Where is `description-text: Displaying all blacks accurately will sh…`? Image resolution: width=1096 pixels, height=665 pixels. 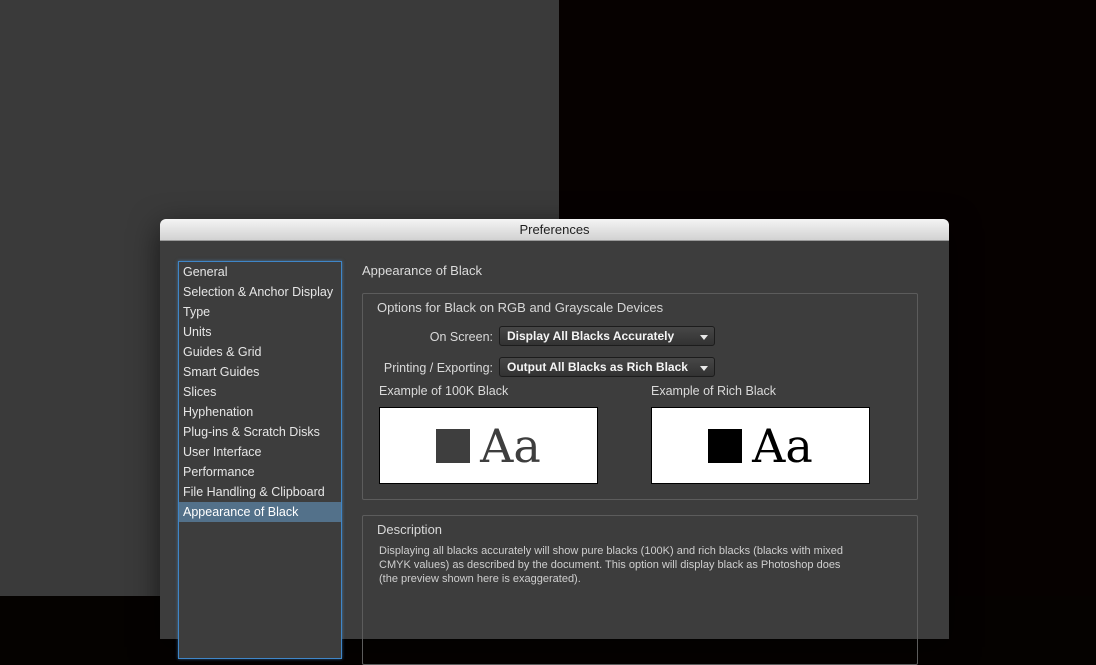
description-text: Displaying all blacks accurately will sh… is located at coordinates (642, 565).